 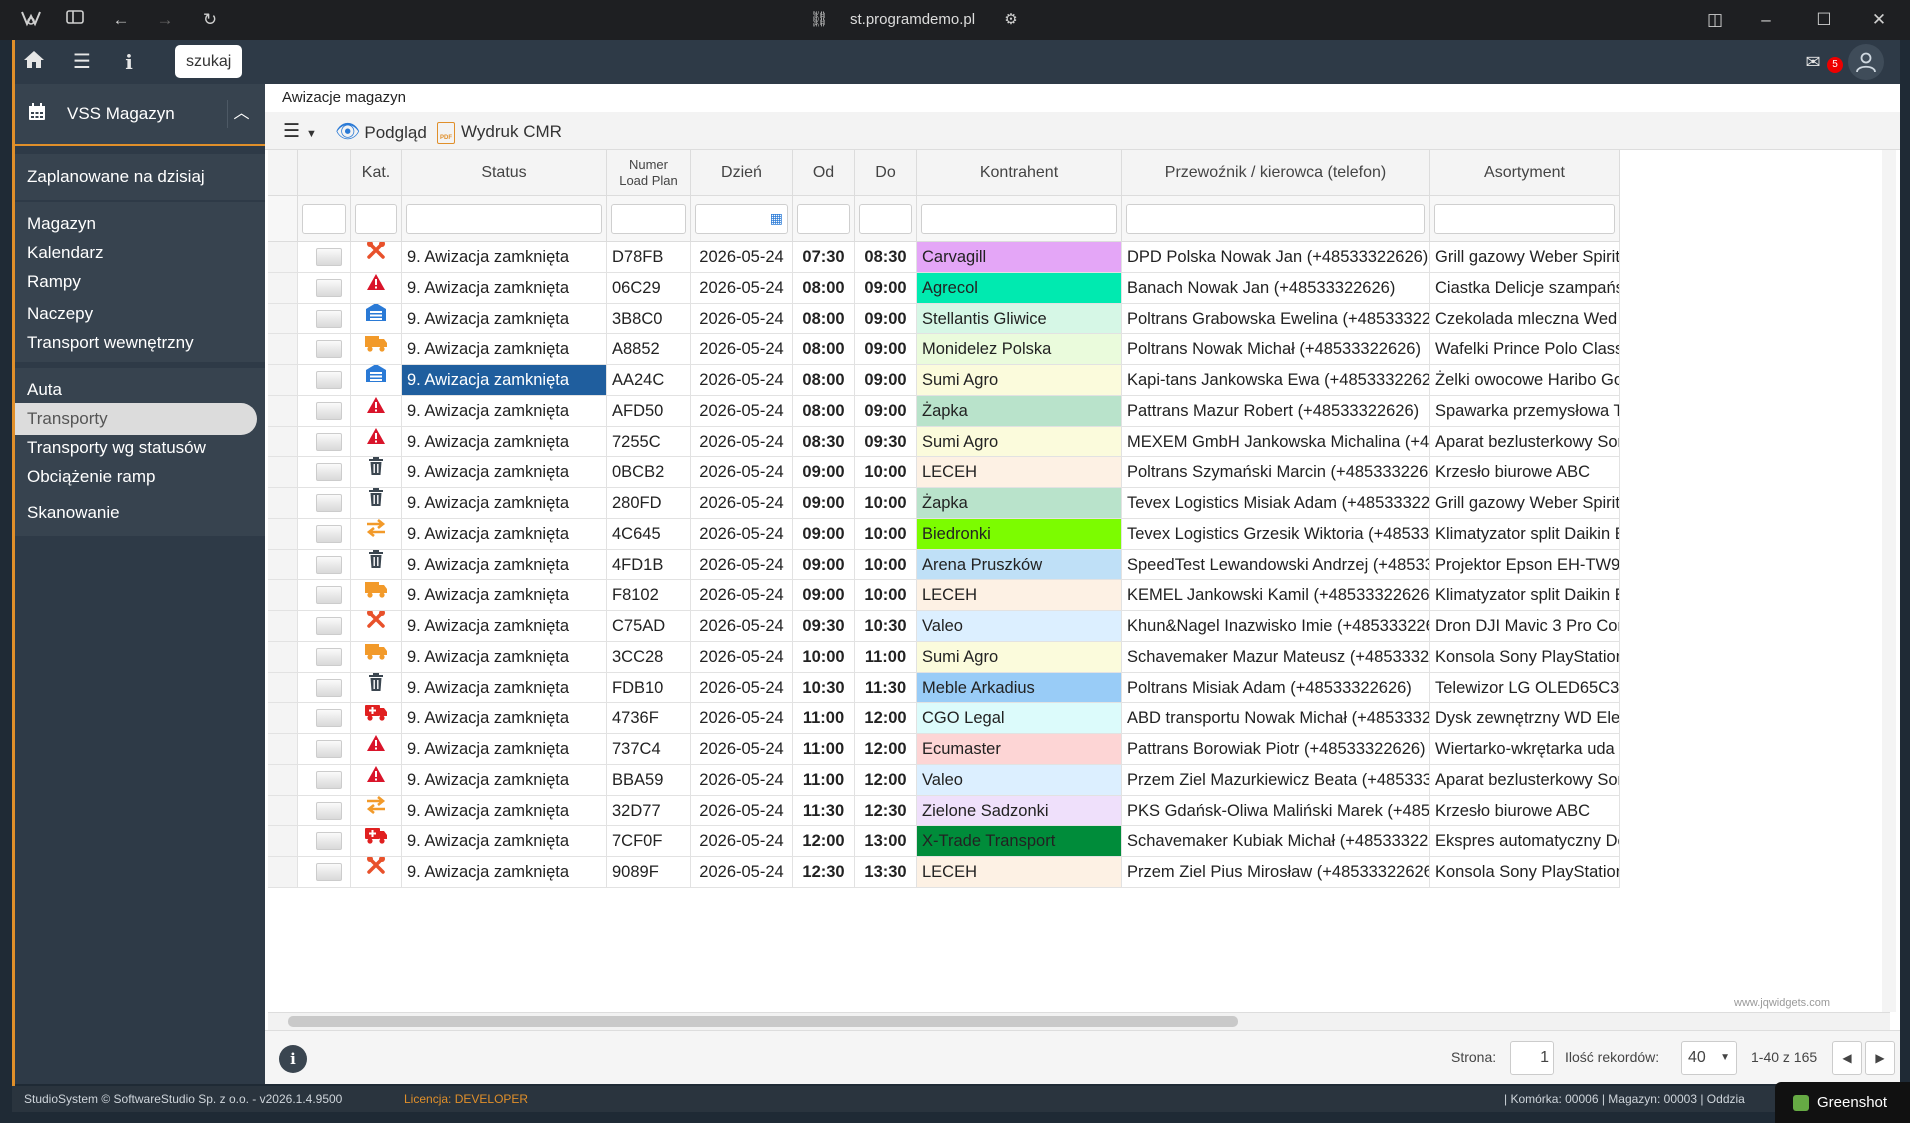 What do you see at coordinates (649, 811) in the screenshot?
I see `grid-cell: 32D77` at bounding box center [649, 811].